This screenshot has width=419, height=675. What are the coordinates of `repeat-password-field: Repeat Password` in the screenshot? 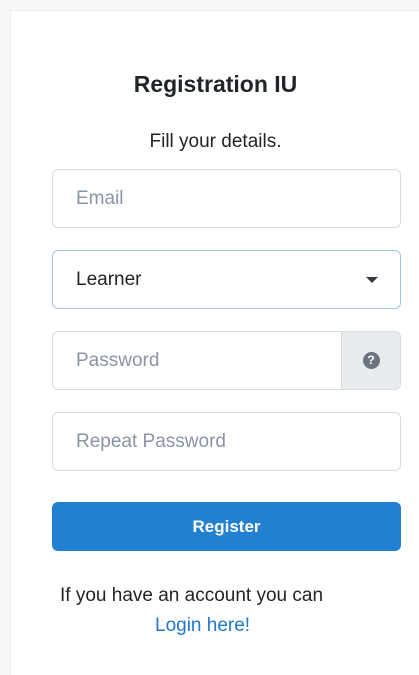 It's located at (226, 441).